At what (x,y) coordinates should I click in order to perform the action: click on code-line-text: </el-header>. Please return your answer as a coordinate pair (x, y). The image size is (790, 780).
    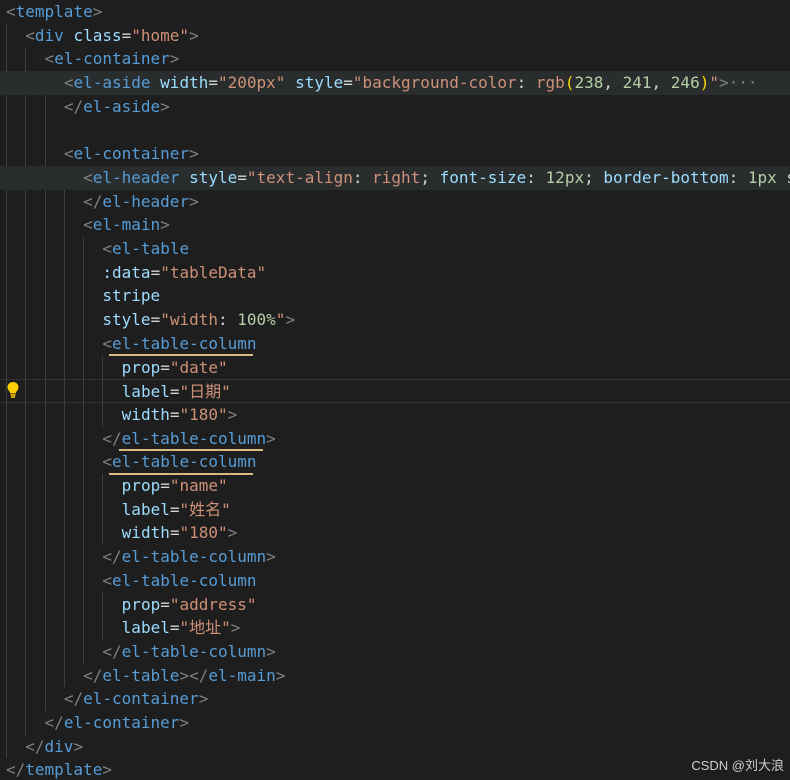
    Looking at the image, I should click on (141, 202).